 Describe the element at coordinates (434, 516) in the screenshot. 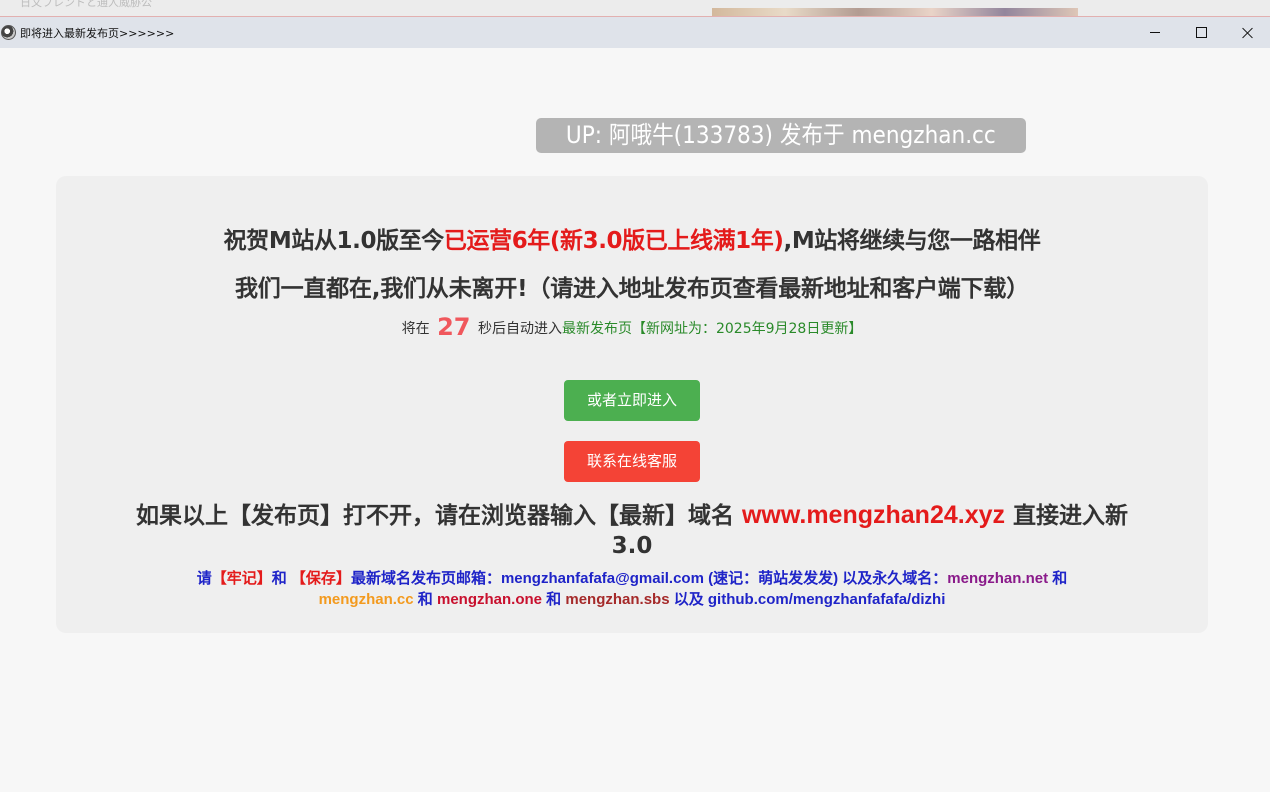

I see `fallback-domain-prefix: 如果以上【发布页】打不开，请在浏览器输入【最新】域名` at that location.